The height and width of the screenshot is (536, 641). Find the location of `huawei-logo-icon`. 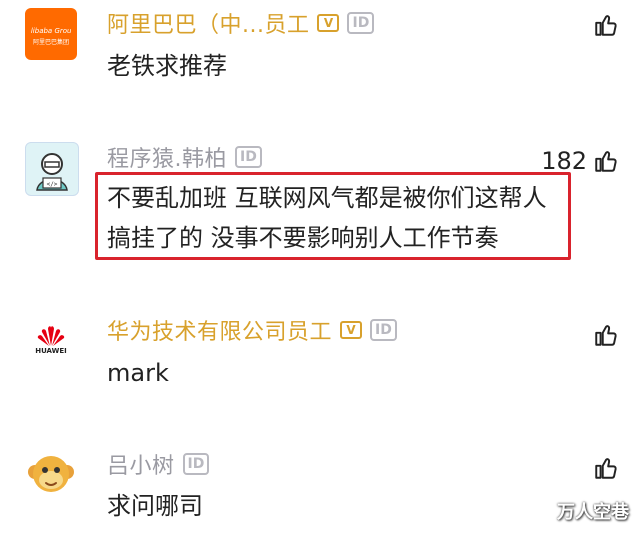

huawei-logo-icon is located at coordinates (51, 336).